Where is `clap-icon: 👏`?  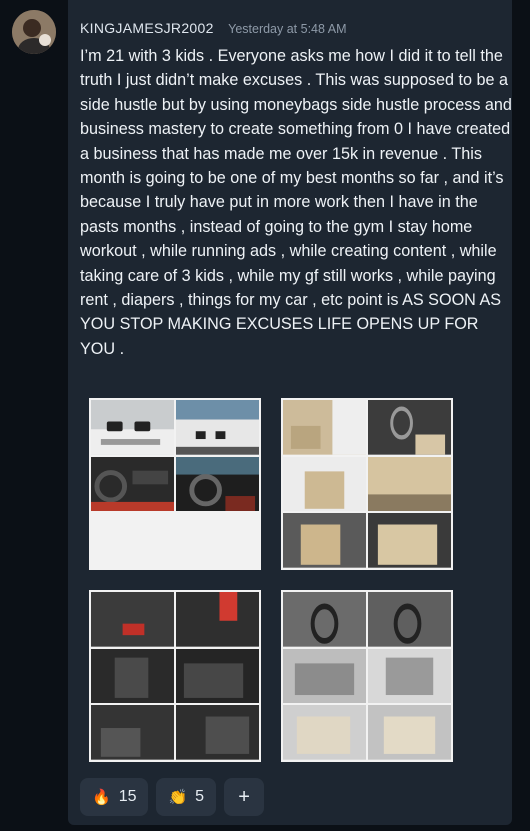
clap-icon: 👏 is located at coordinates (178, 797).